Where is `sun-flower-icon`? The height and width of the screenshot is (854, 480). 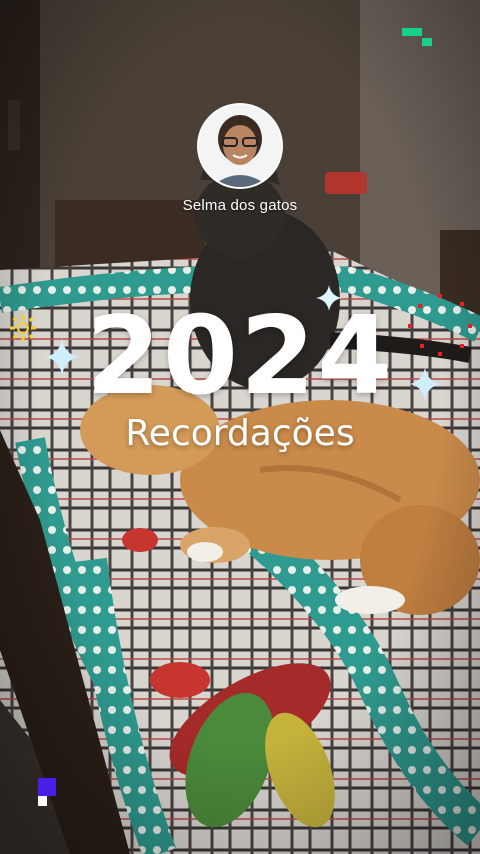 sun-flower-icon is located at coordinates (23, 328).